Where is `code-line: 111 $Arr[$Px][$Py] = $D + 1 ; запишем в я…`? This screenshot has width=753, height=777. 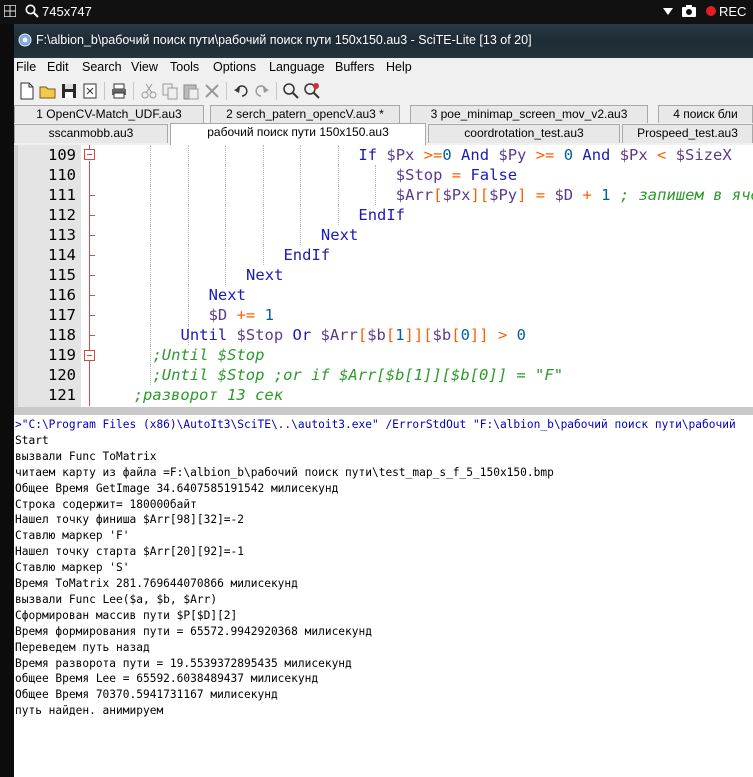
code-line: 111 $Arr[$Px][$Py] = $D + 1 ; запишем в я… is located at coordinates (383, 195).